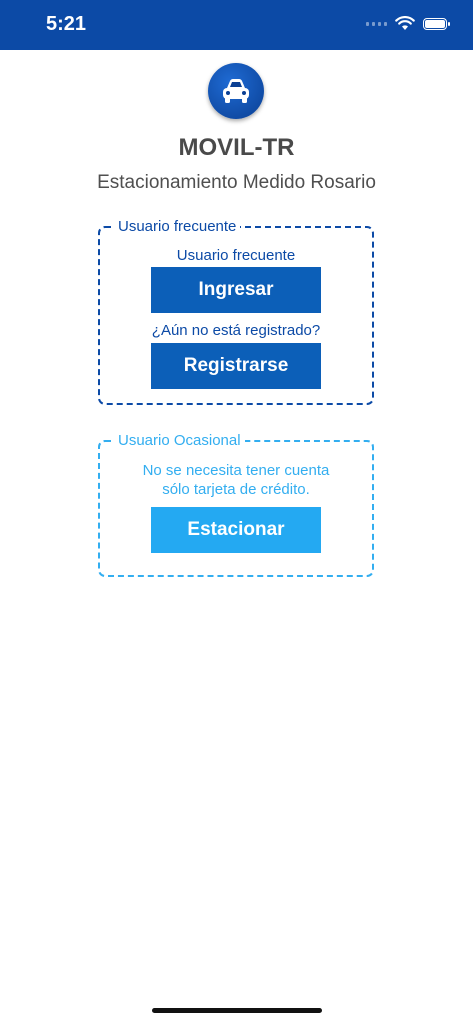 Image resolution: width=473 pixels, height=1024 pixels. What do you see at coordinates (236, 255) in the screenshot?
I see `frequent-user-caption: Usuario frecuente` at bounding box center [236, 255].